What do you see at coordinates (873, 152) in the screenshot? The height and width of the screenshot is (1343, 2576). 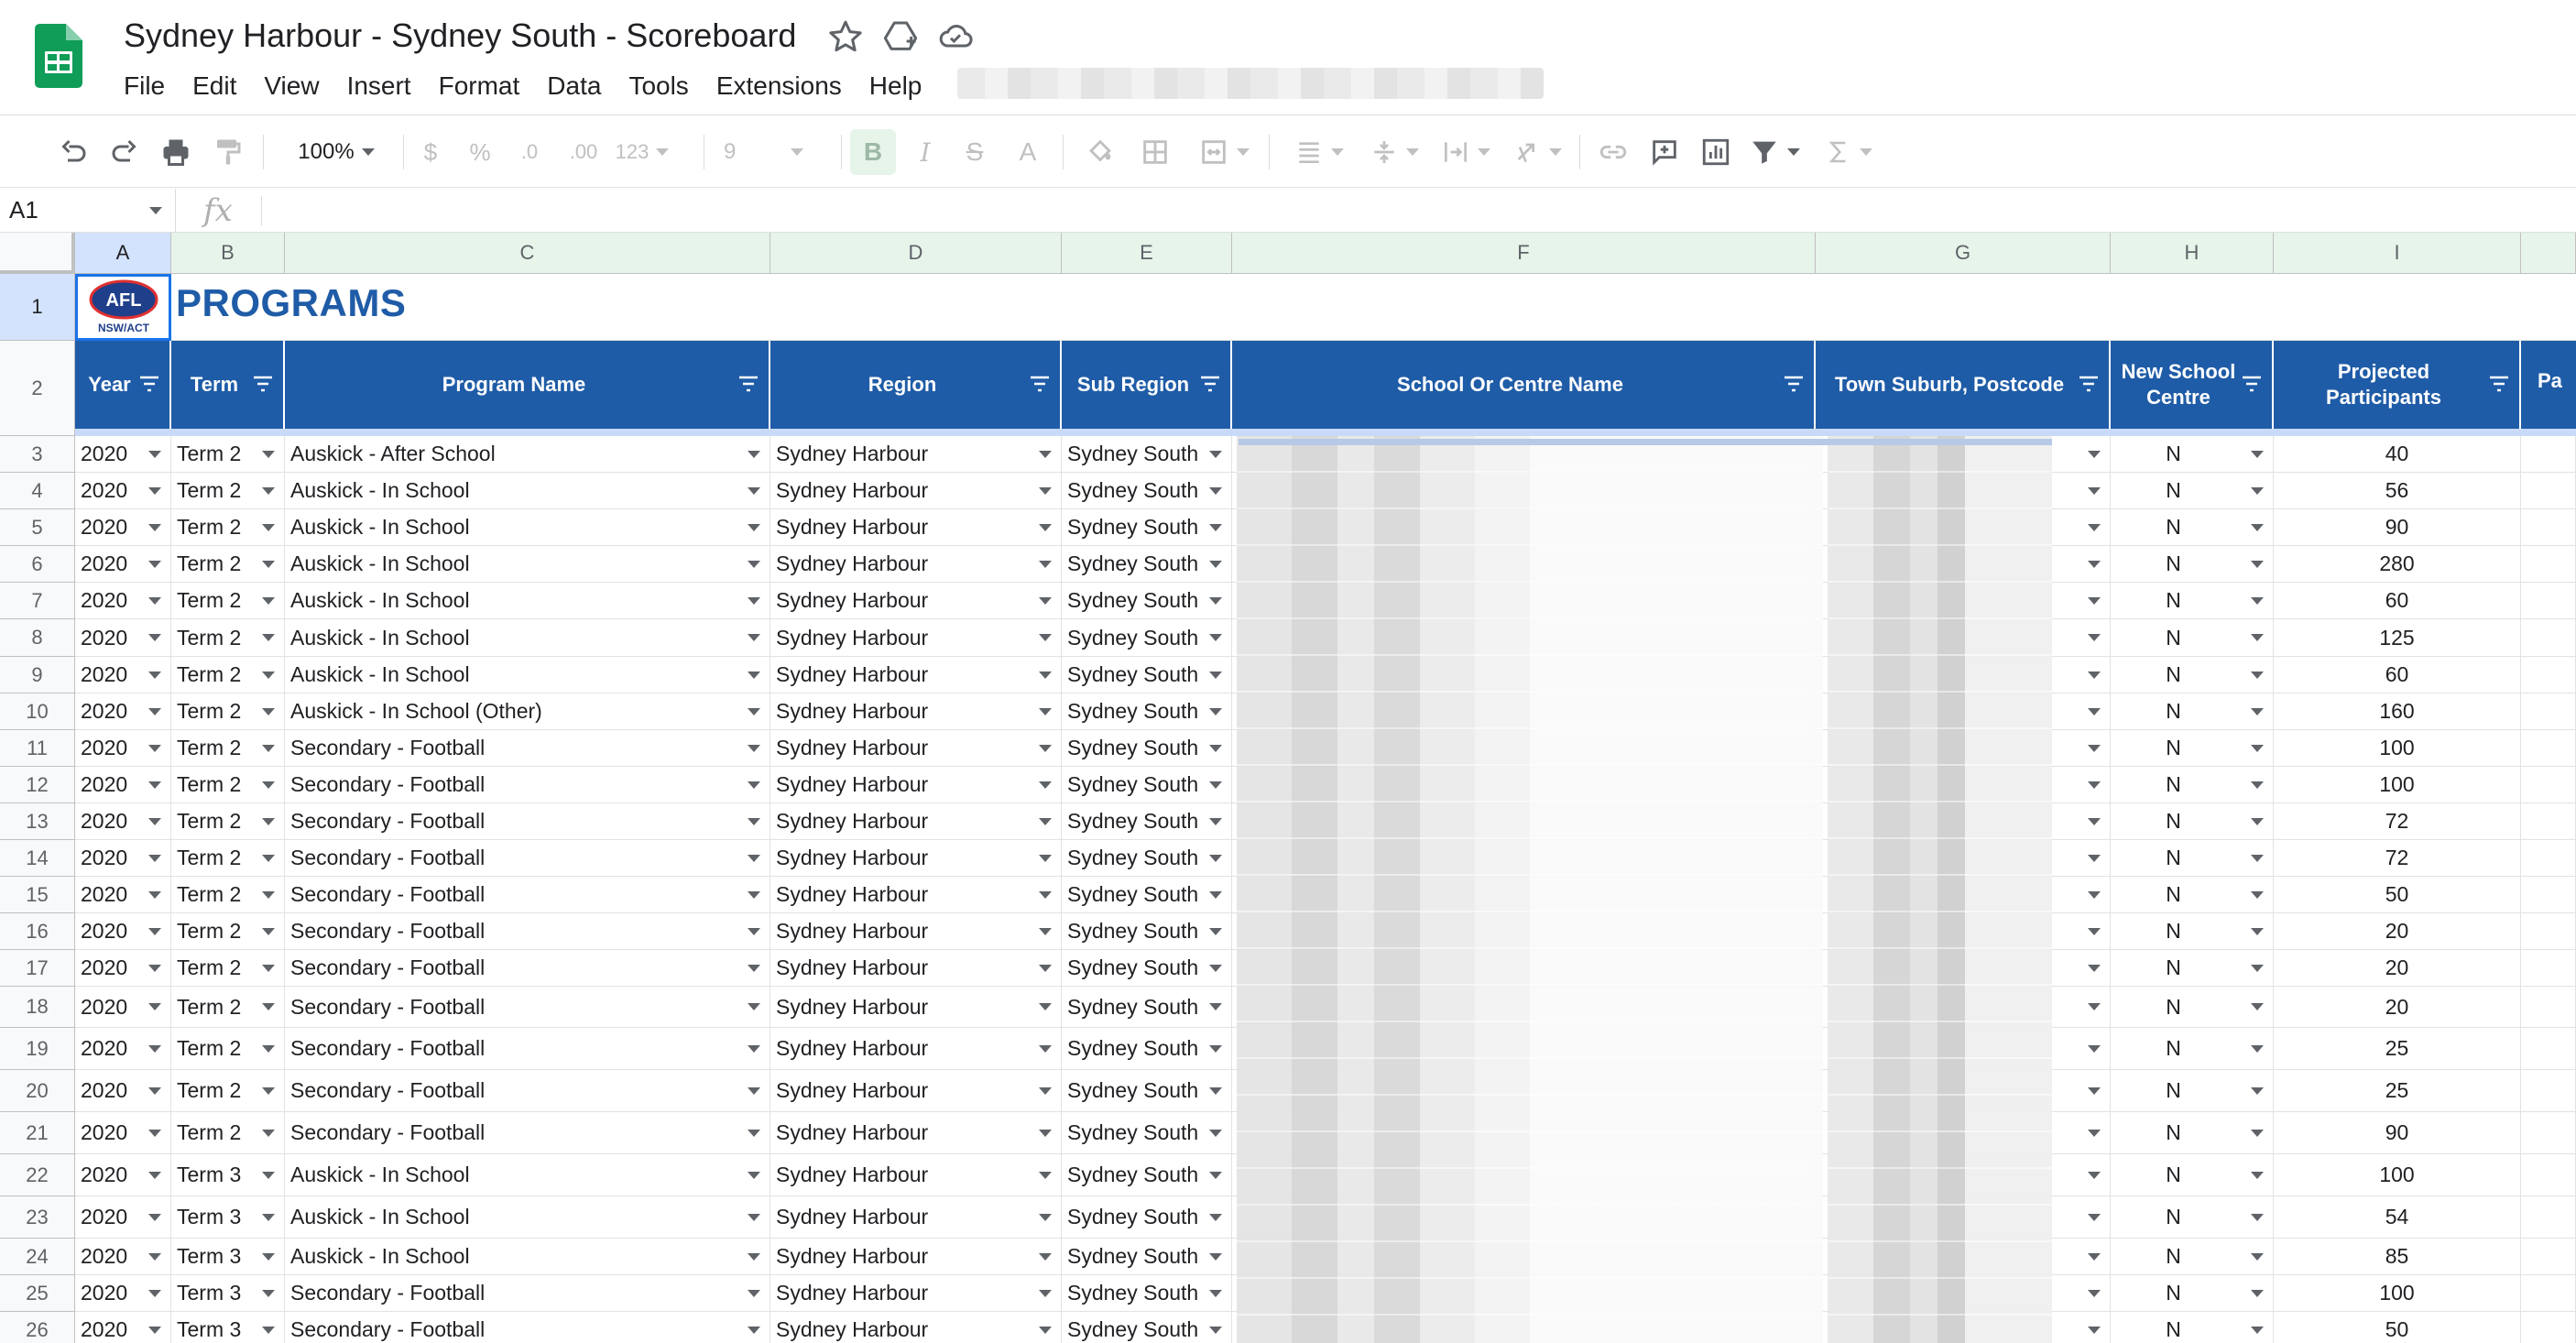 I see `bold-button: B` at bounding box center [873, 152].